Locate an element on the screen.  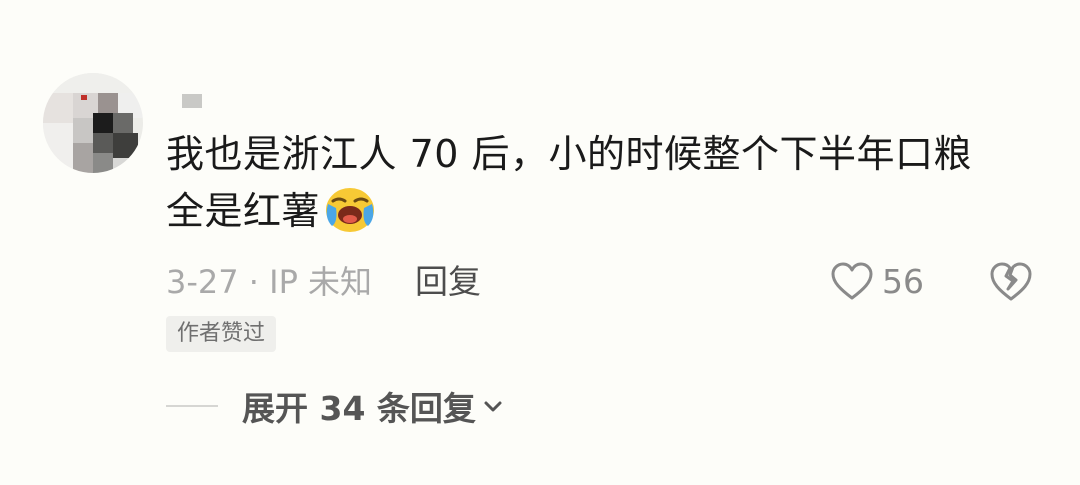
chevron-down-icon is located at coordinates (493, 406).